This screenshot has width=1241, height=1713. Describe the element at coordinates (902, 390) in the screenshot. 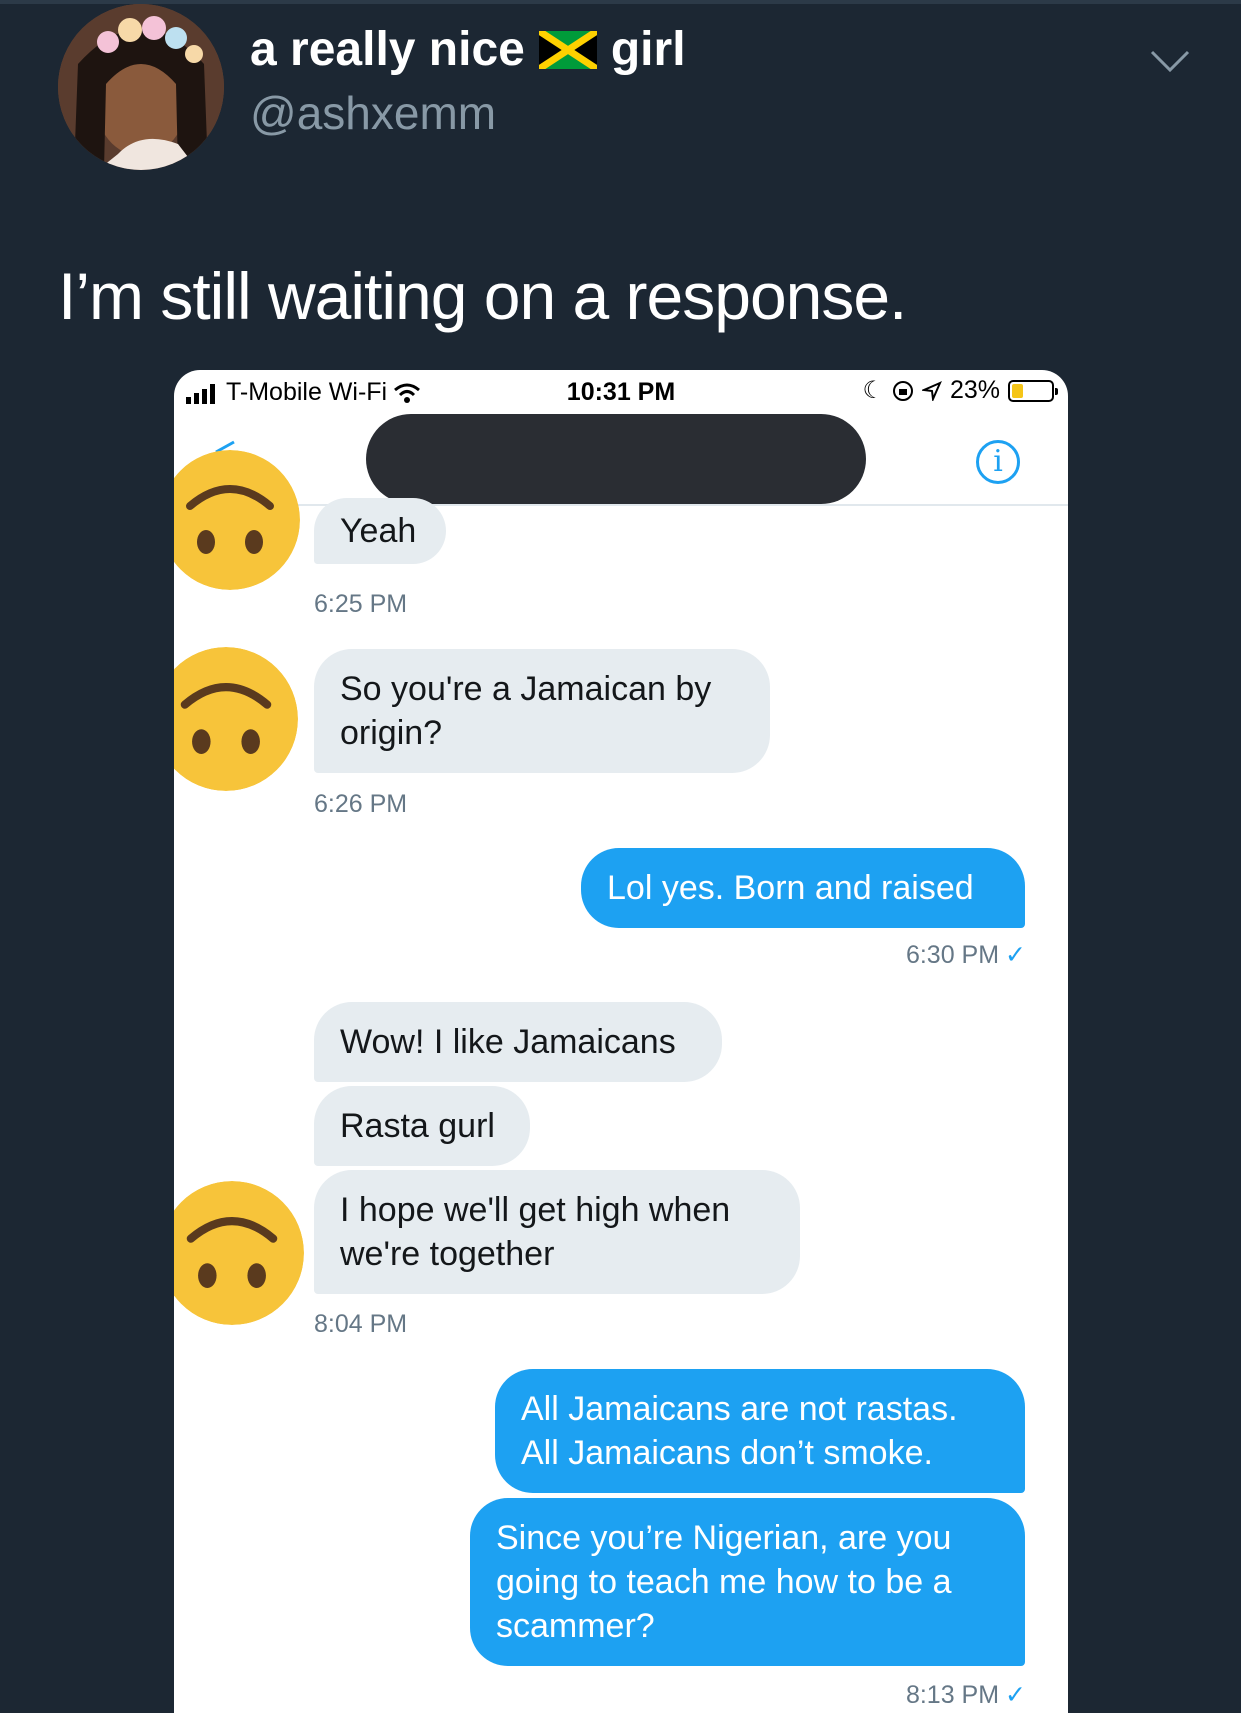

I see `rotation-lock-icon` at that location.